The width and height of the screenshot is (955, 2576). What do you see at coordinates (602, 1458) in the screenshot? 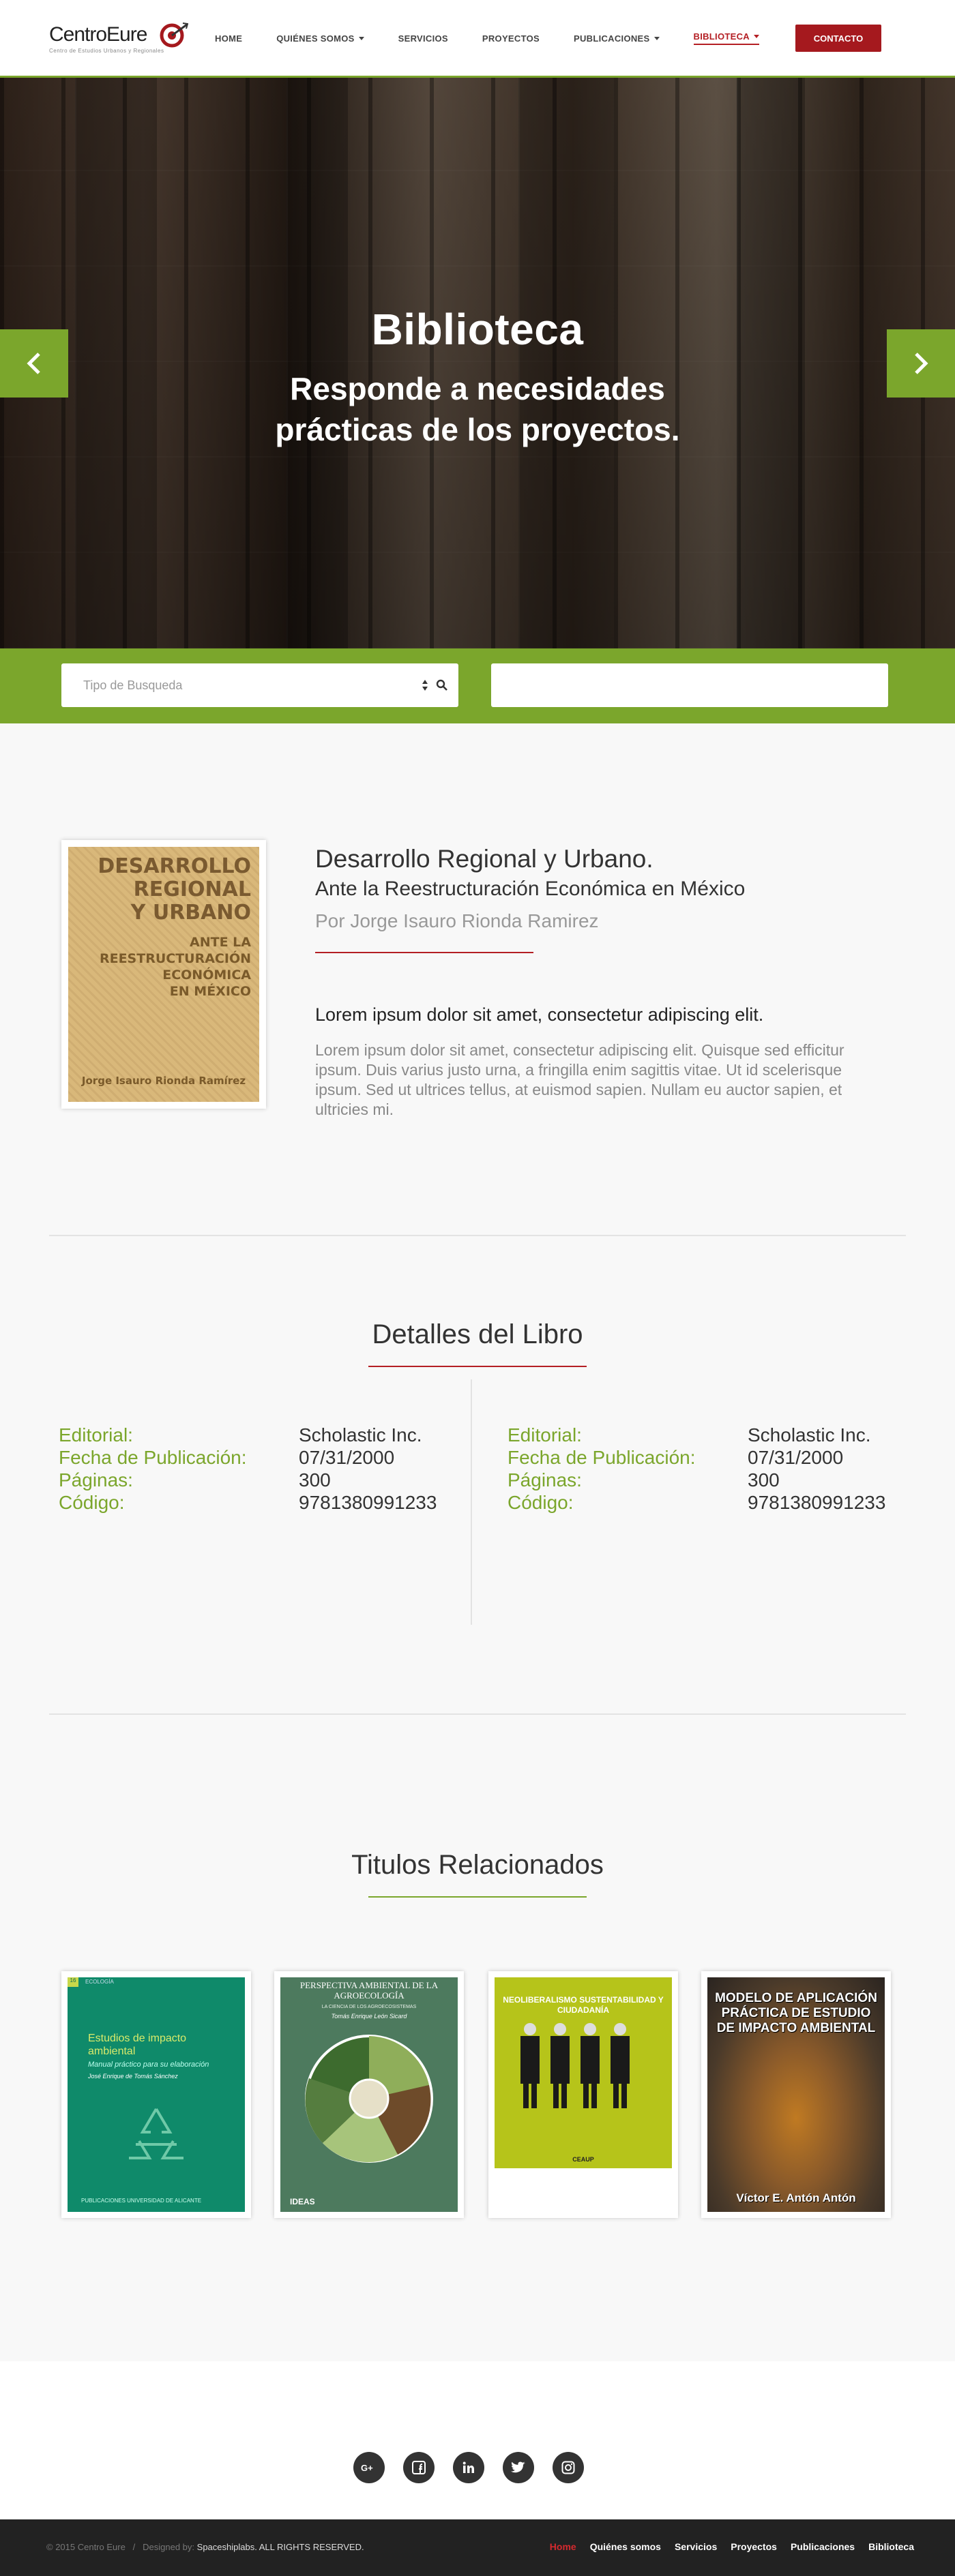
I see `detail-label: Fecha de Publicación:` at bounding box center [602, 1458].